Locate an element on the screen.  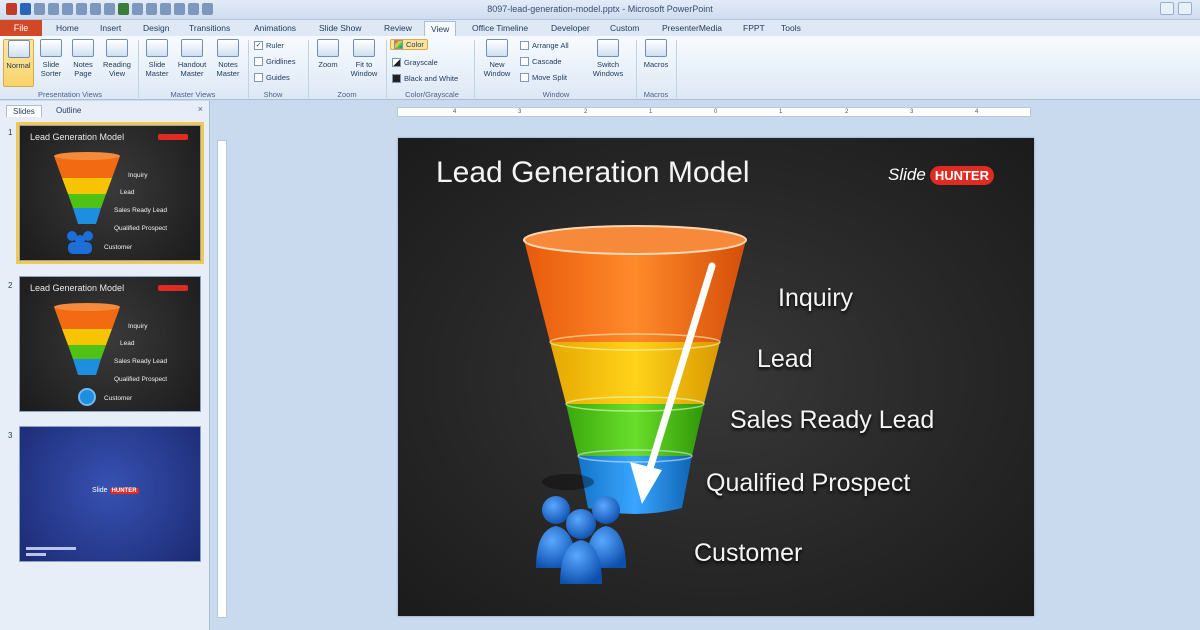
notes-page-button: Notes Page is located at coordinates (83, 58).